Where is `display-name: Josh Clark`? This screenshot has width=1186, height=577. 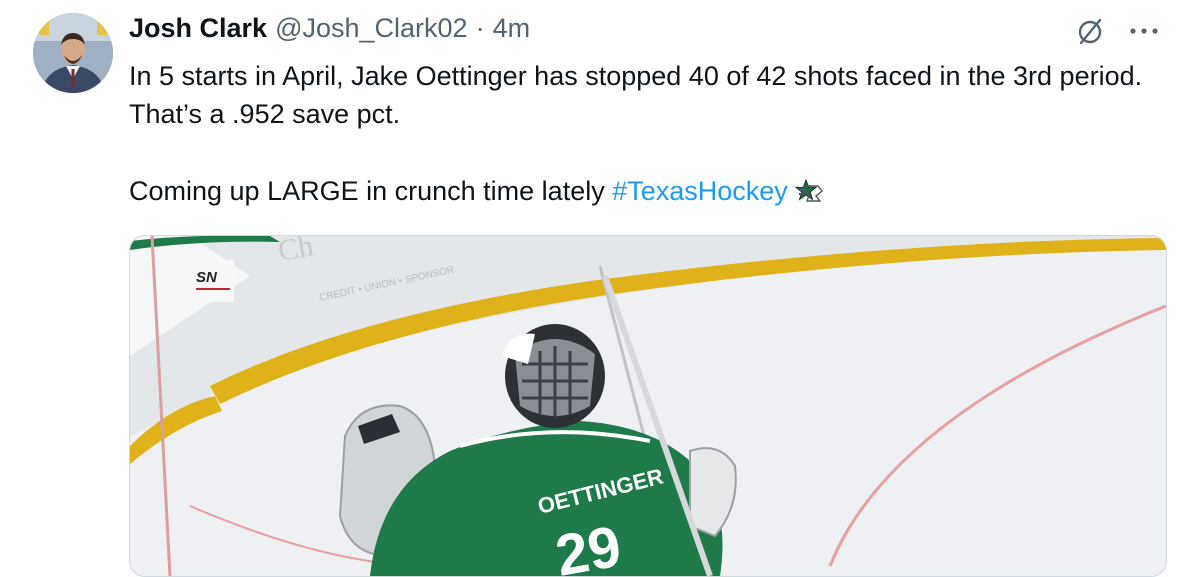
display-name: Josh Clark is located at coordinates (198, 28).